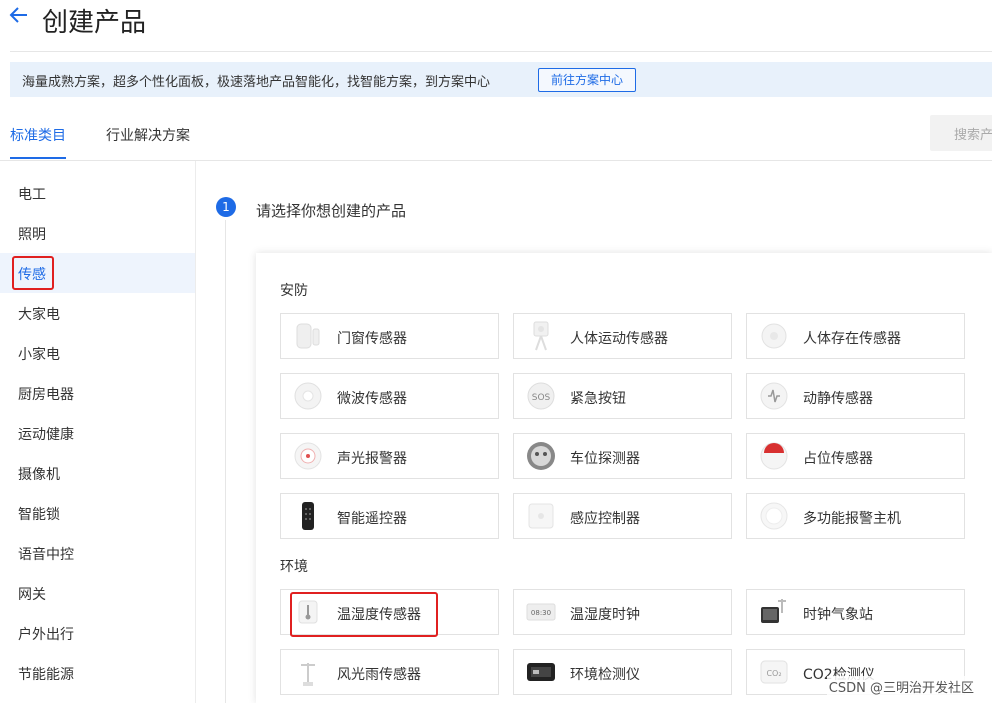  Describe the element at coordinates (256, 82) in the screenshot. I see `banner-text: 海量成熟方案，超多个性化面板，极速落地产品智能化，找智能方案，到方案中心` at that location.